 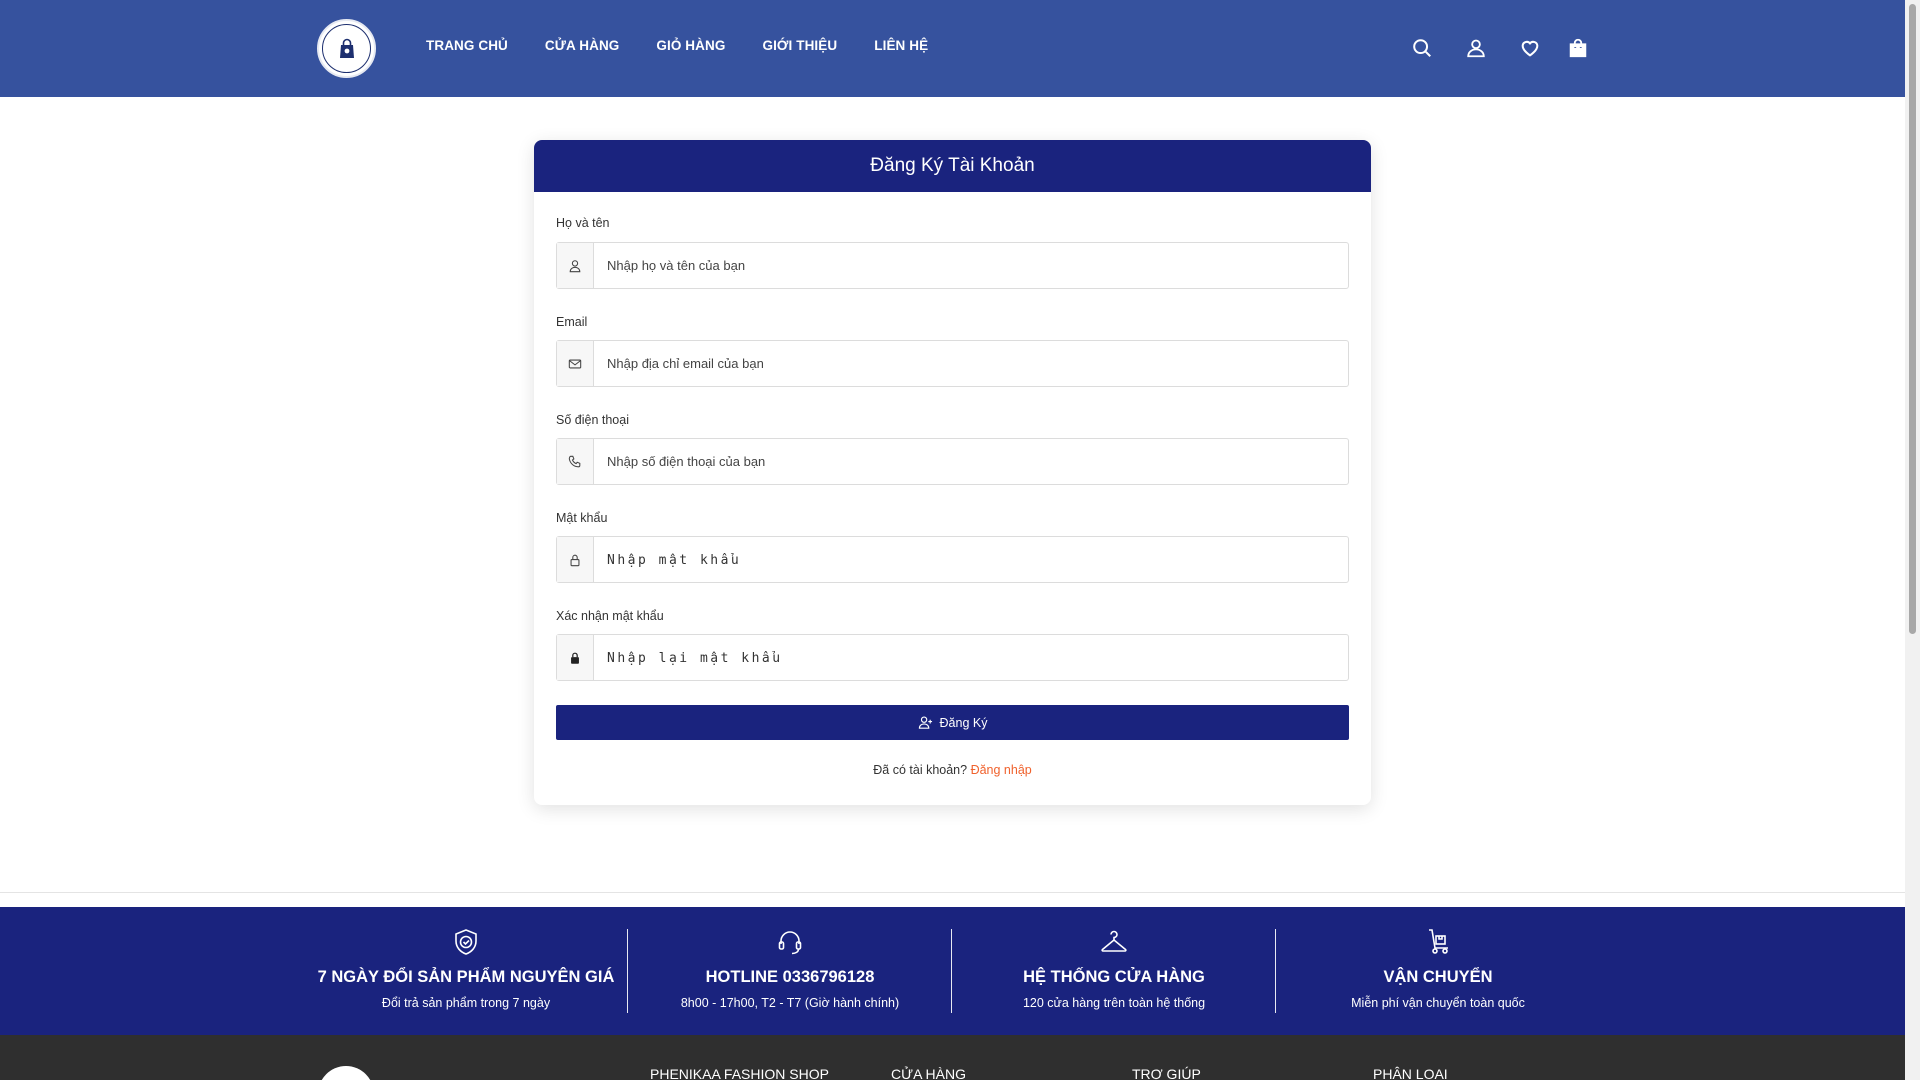 What do you see at coordinates (790, 942) in the screenshot?
I see `headset-icon` at bounding box center [790, 942].